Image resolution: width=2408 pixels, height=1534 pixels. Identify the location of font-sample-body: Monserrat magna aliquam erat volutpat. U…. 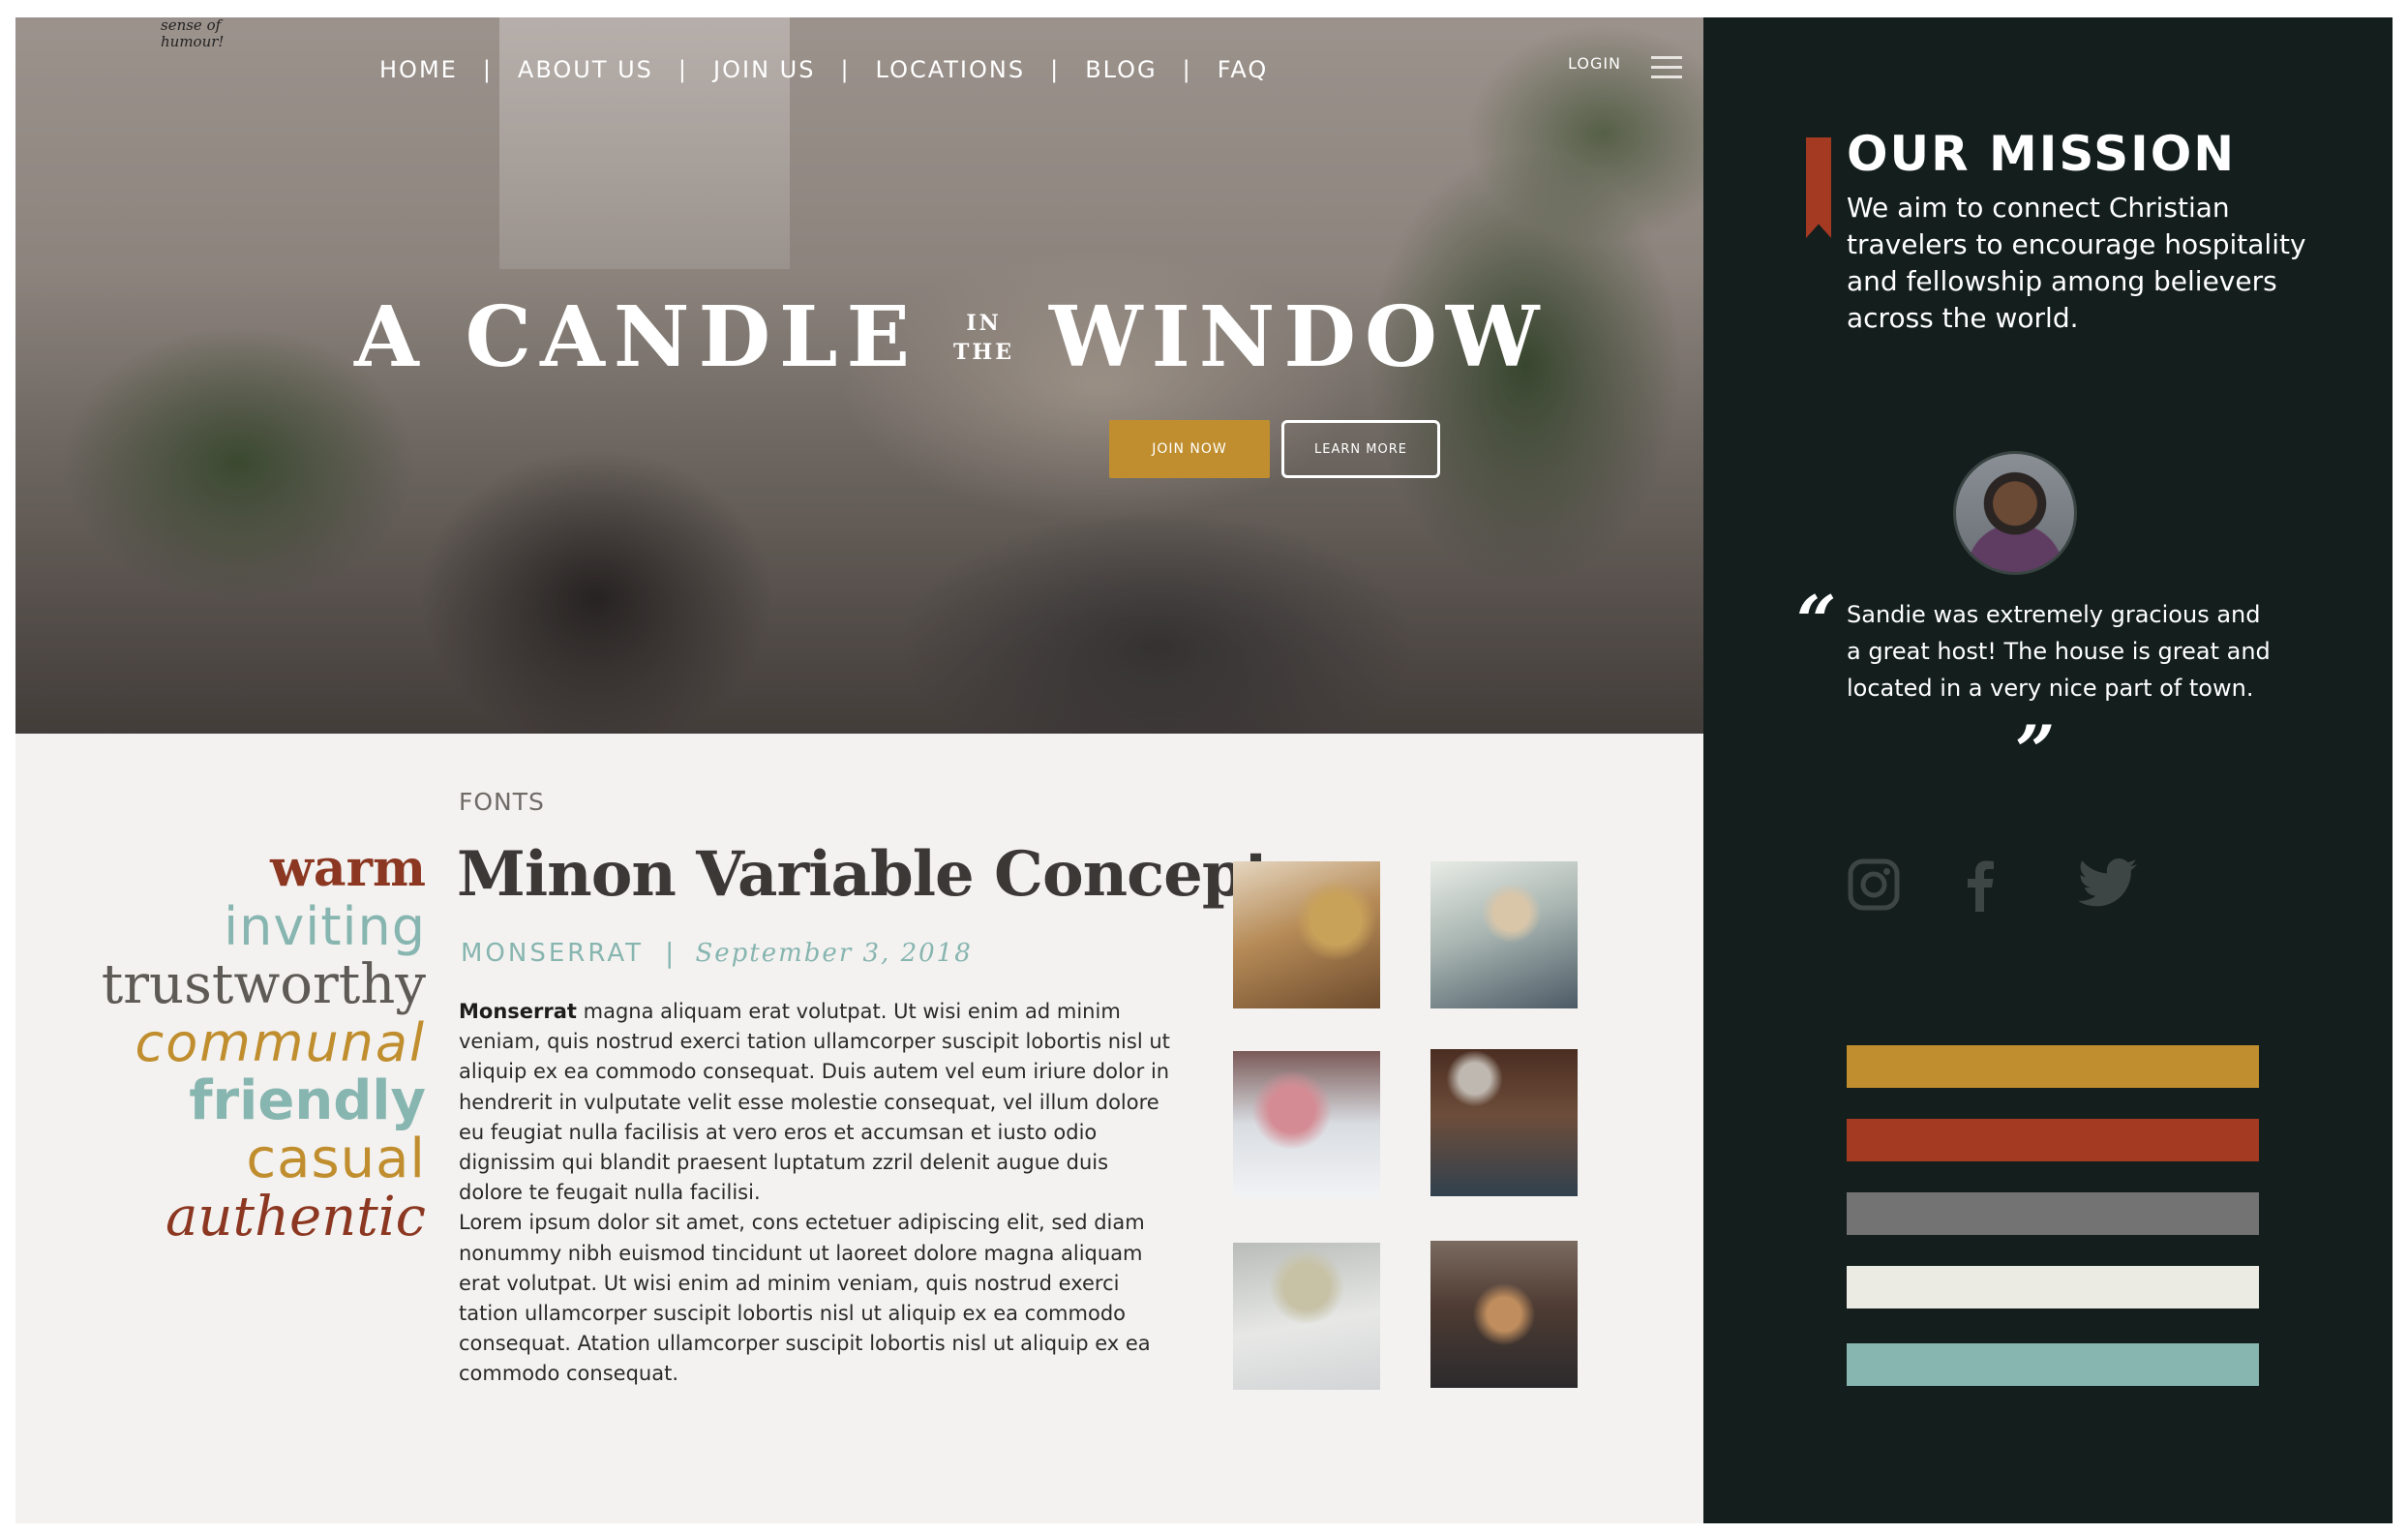
(815, 1193).